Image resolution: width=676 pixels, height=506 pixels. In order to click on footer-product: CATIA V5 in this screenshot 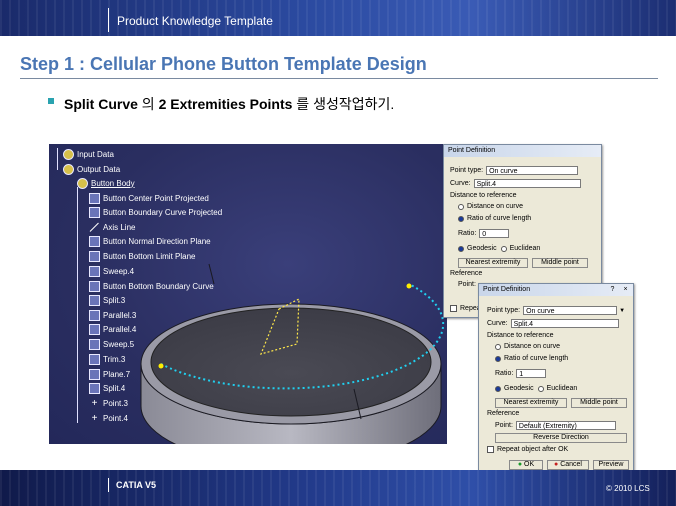, I will do `click(136, 485)`.